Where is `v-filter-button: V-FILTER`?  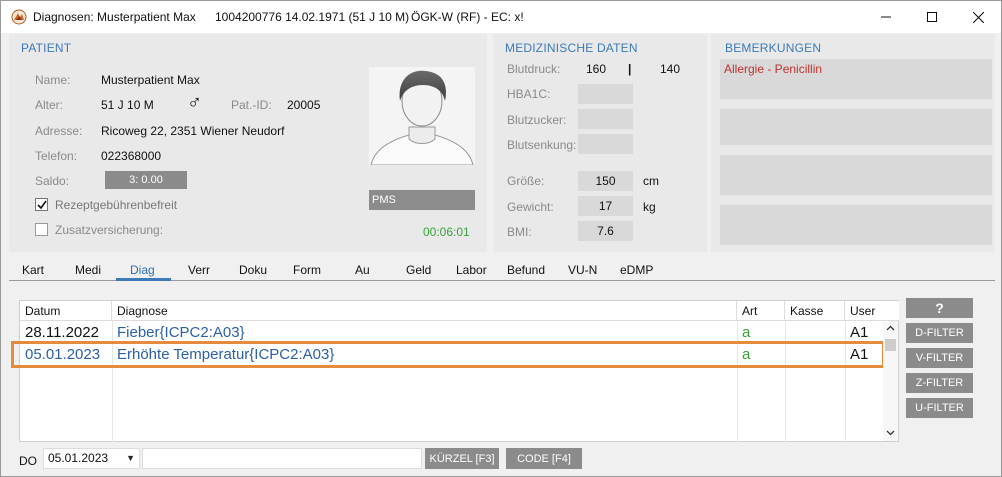 v-filter-button: V-FILTER is located at coordinates (939, 358).